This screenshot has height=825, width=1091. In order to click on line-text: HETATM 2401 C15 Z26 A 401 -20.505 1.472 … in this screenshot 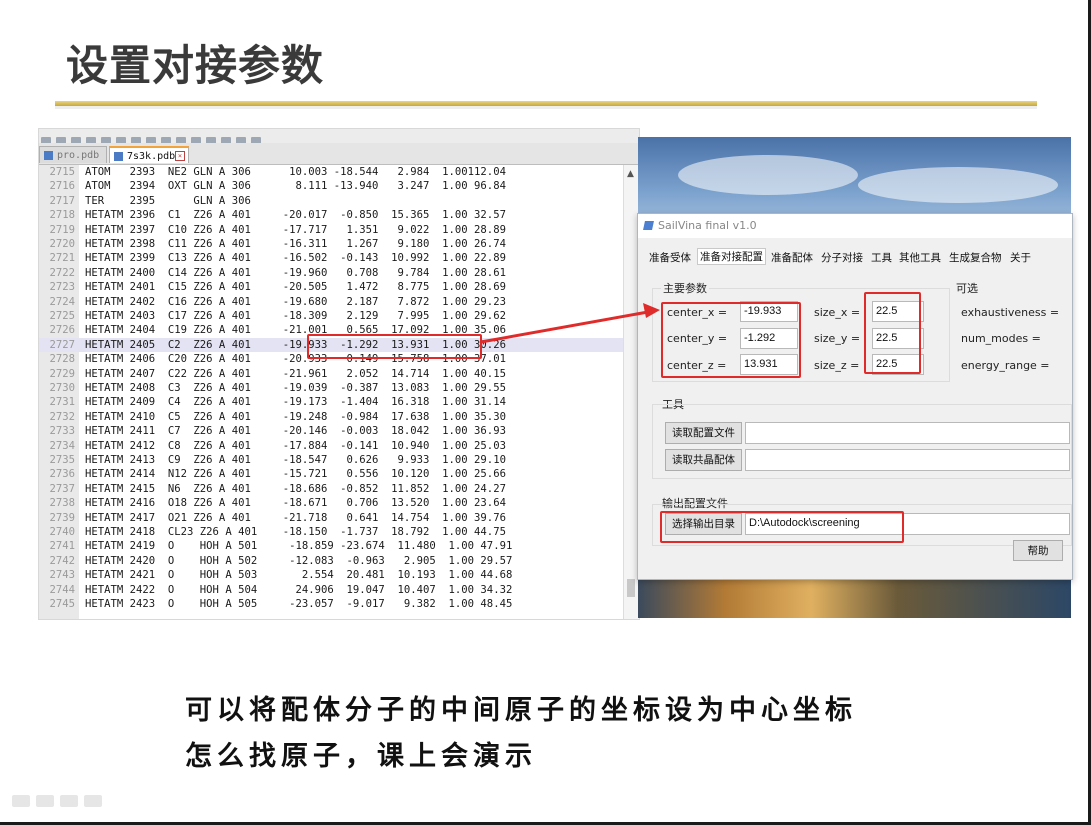, I will do `click(295, 287)`.